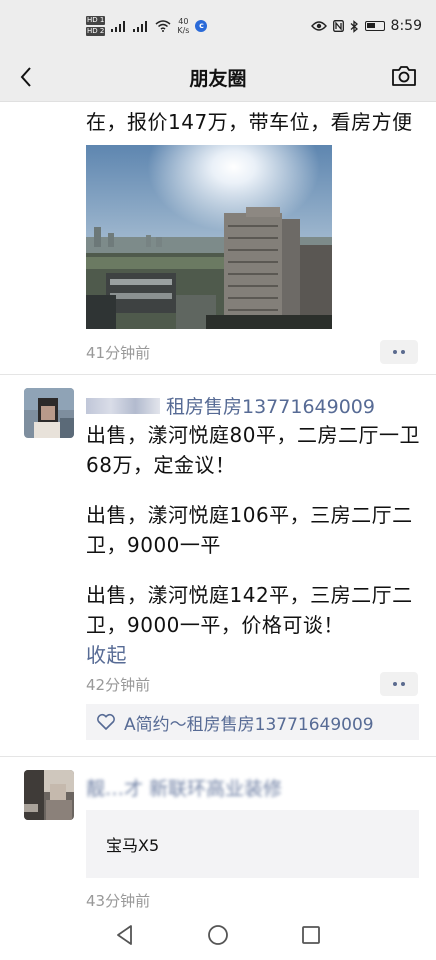 This screenshot has width=436, height=960. I want to click on nav-recent-button, so click(311, 935).